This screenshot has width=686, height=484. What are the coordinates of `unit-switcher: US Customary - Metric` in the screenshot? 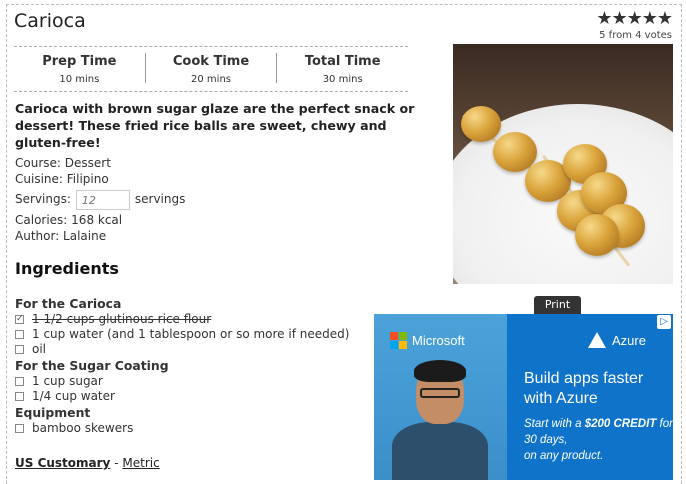 It's located at (87, 463).